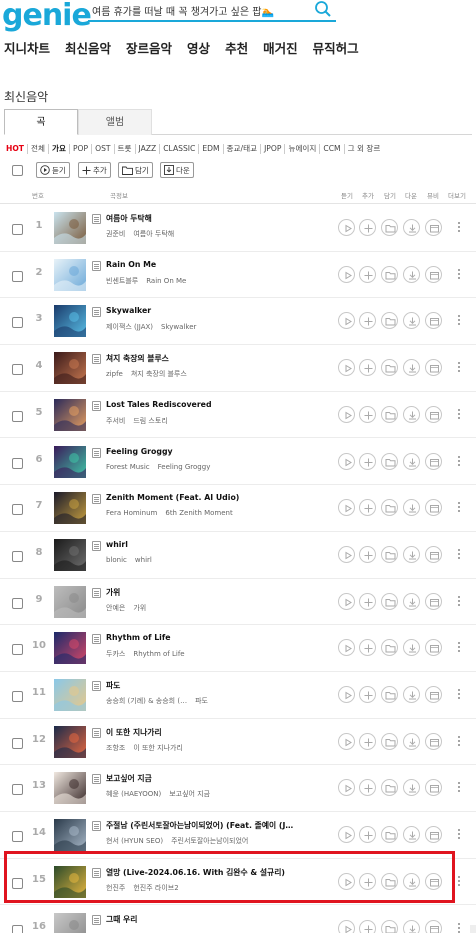  What do you see at coordinates (131, 513) in the screenshot?
I see `artist-name: Fera Hominum` at bounding box center [131, 513].